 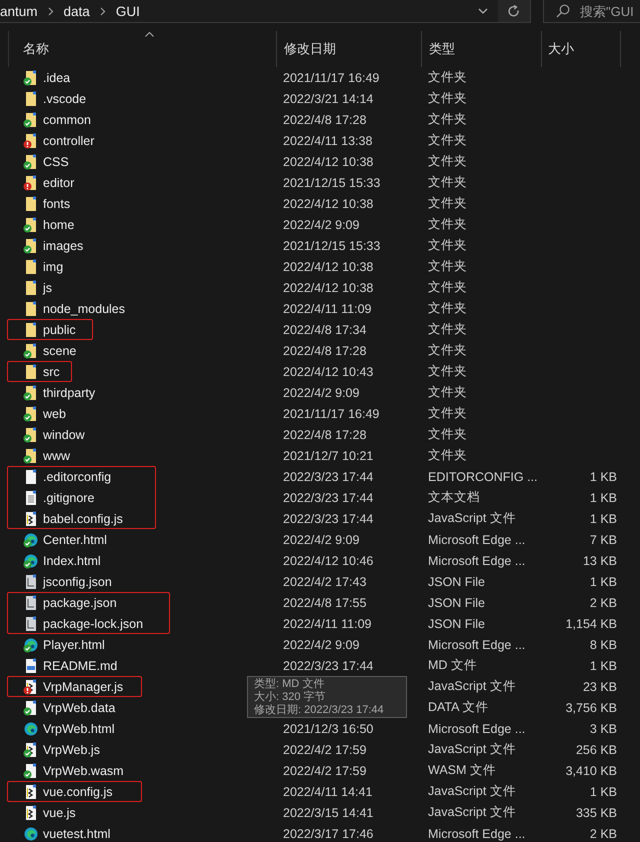 What do you see at coordinates (77, 477) in the screenshot?
I see `file-name: .editorconfig` at bounding box center [77, 477].